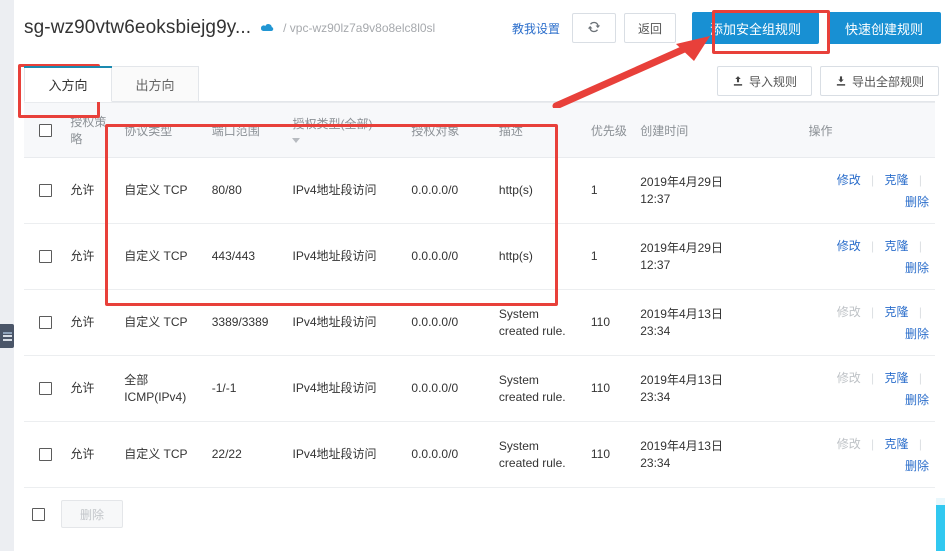 This screenshot has height=551, width=945. Describe the element at coordinates (649, 28) in the screenshot. I see `back-button: 返回` at that location.